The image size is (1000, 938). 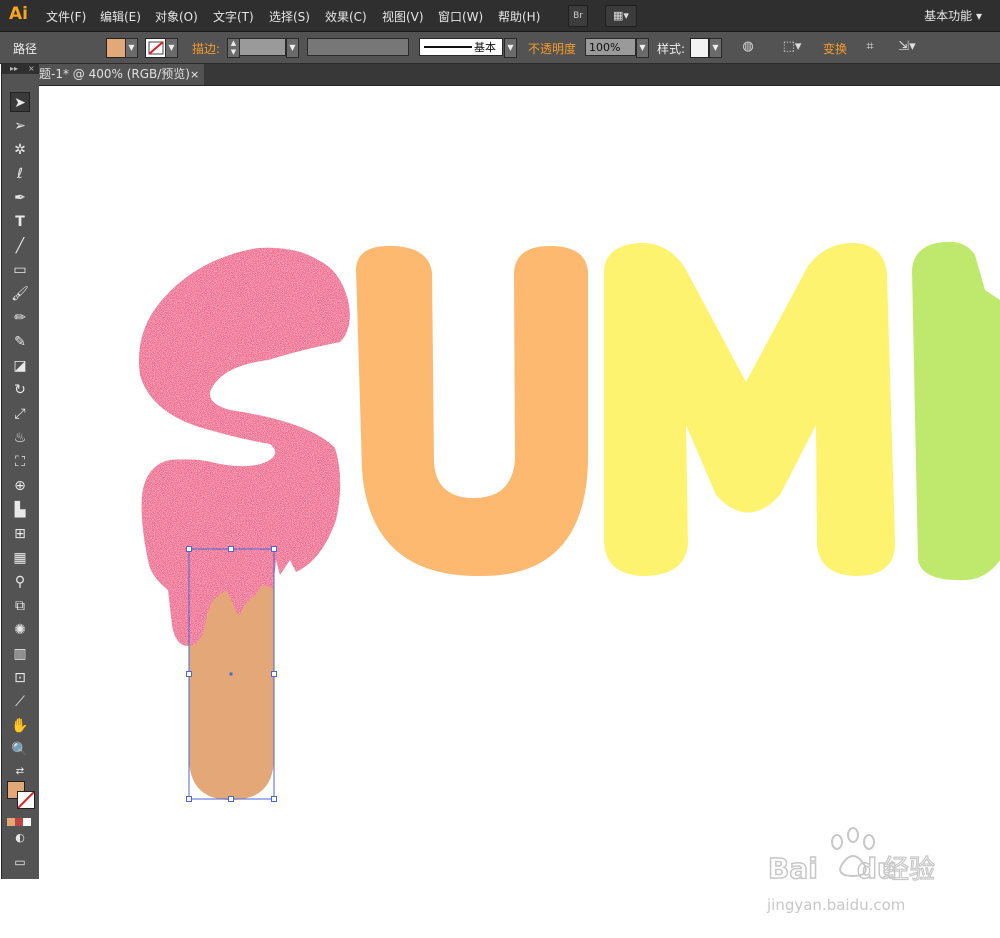 I want to click on graphic-style-swatch, so click(x=699, y=48).